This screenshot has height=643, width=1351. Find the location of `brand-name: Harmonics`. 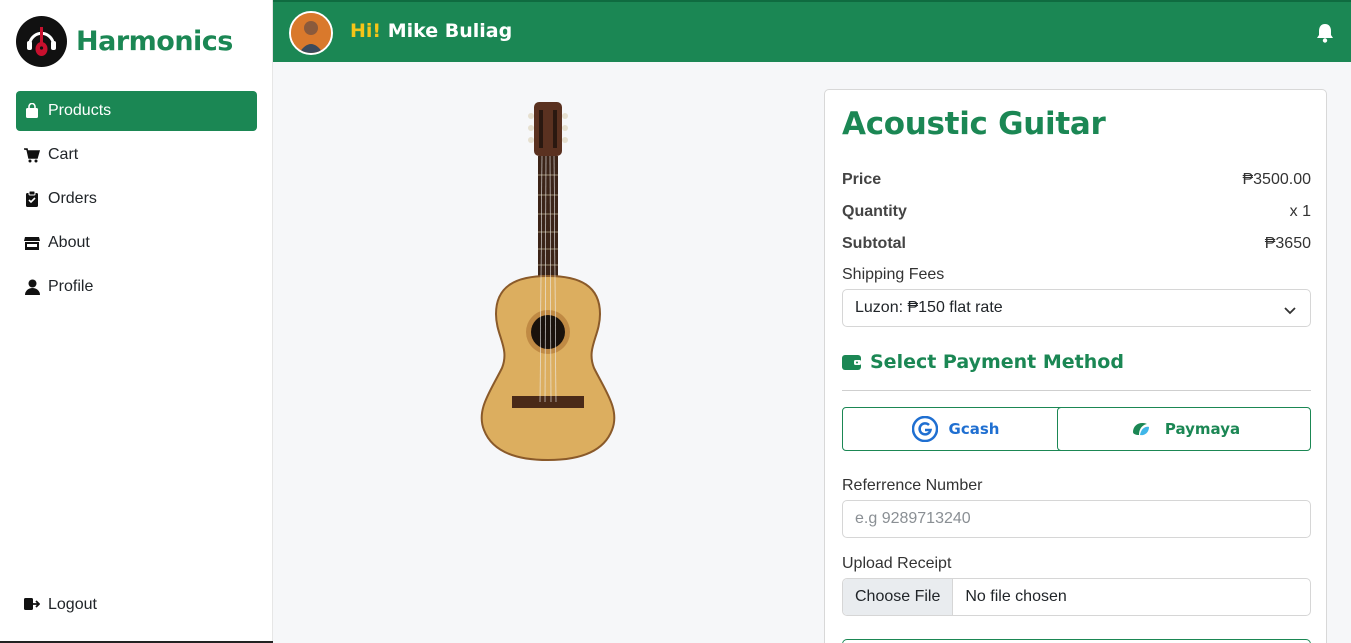

brand-name: Harmonics is located at coordinates (154, 41).